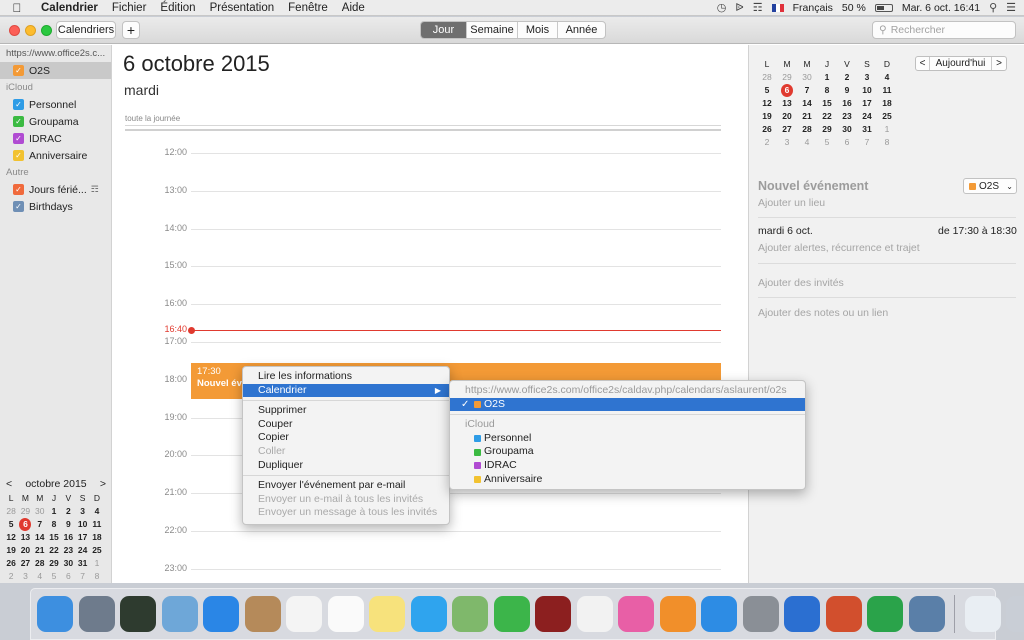 Image resolution: width=1024 pixels, height=640 pixels. What do you see at coordinates (346, 377) in the screenshot?
I see `context-menu-item: Lire les informations` at bounding box center [346, 377].